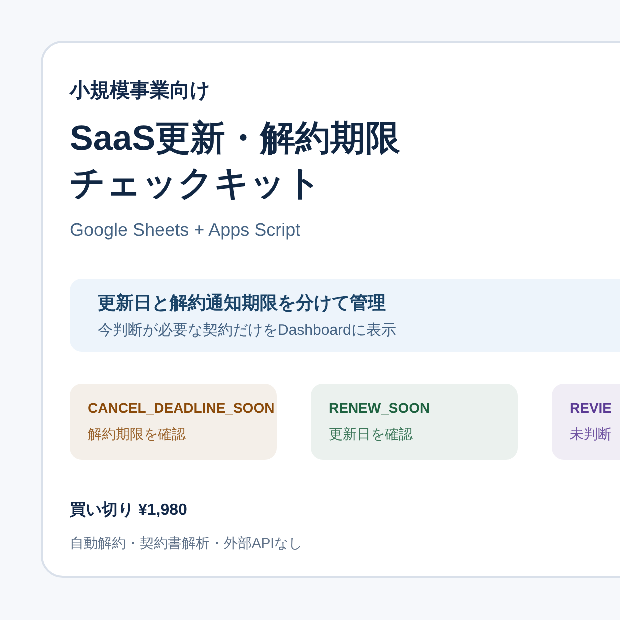 The width and height of the screenshot is (620, 620). Describe the element at coordinates (236, 139) in the screenshot. I see `title-line: SaaS更新・解約期限` at that location.